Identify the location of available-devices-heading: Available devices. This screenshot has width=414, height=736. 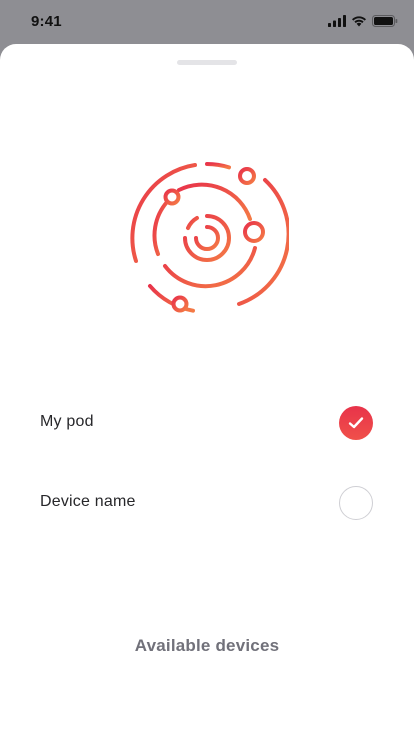
(207, 645).